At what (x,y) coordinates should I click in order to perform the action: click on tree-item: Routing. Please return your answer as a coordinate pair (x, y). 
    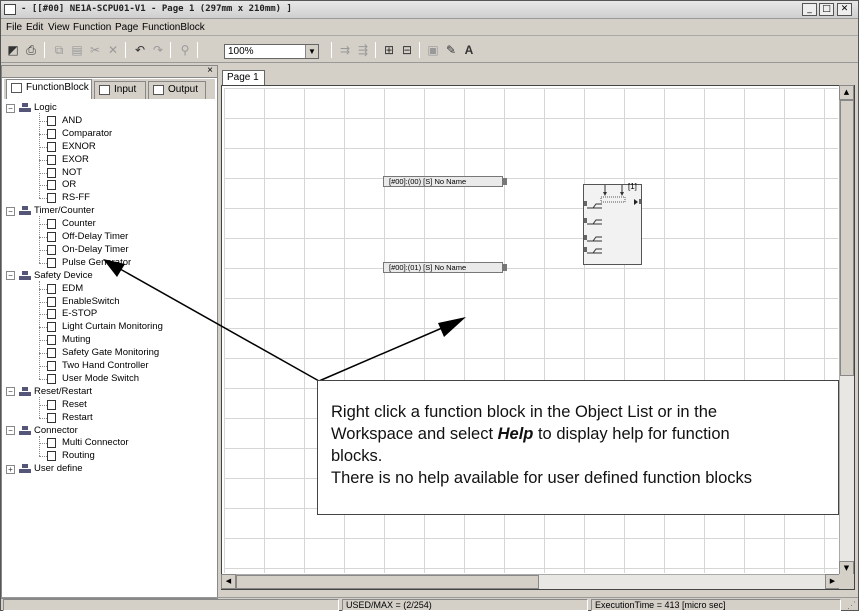
    Looking at the image, I should click on (78, 456).